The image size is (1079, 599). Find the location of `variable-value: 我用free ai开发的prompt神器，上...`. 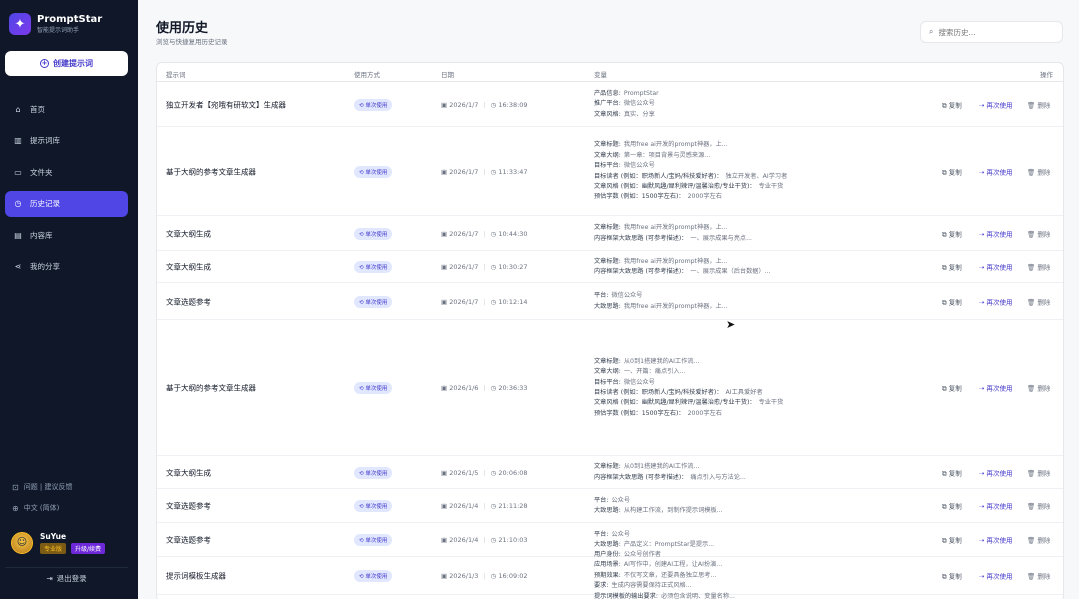

variable-value: 我用free ai开发的prompt神器，上... is located at coordinates (675, 306).